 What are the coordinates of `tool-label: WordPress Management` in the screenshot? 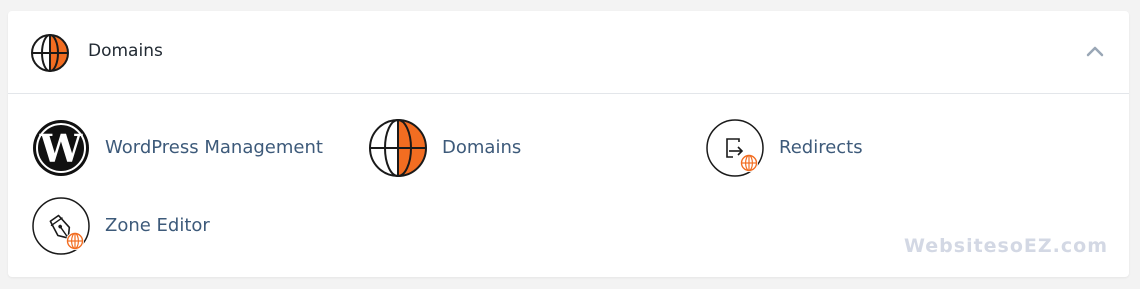 It's located at (214, 147).